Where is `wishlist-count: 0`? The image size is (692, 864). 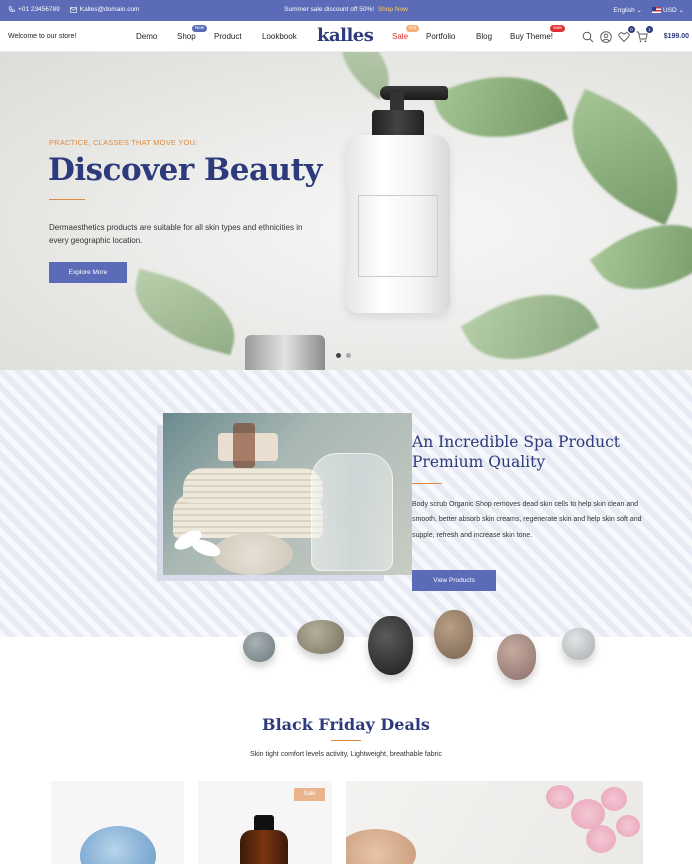 wishlist-count: 0 is located at coordinates (631, 29).